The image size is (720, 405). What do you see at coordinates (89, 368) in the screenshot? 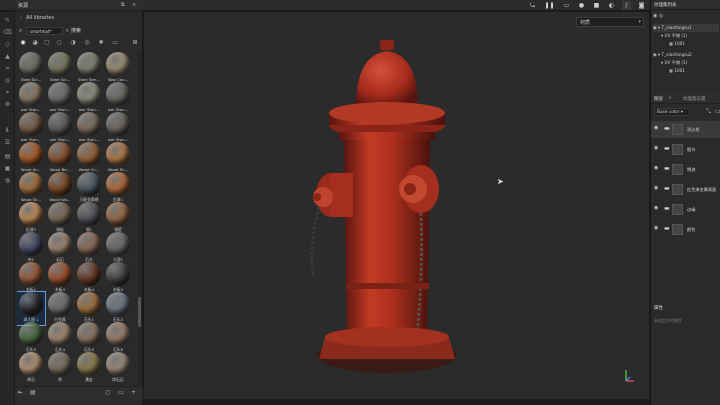
I see `material-thumbnail: 黄金` at bounding box center [89, 368].